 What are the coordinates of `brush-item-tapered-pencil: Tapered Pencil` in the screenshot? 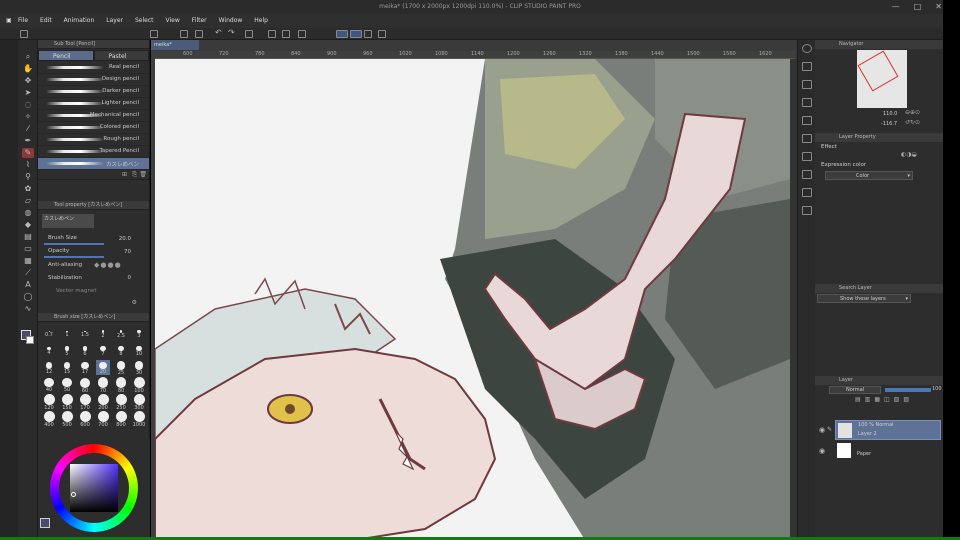 It's located at (93, 152).